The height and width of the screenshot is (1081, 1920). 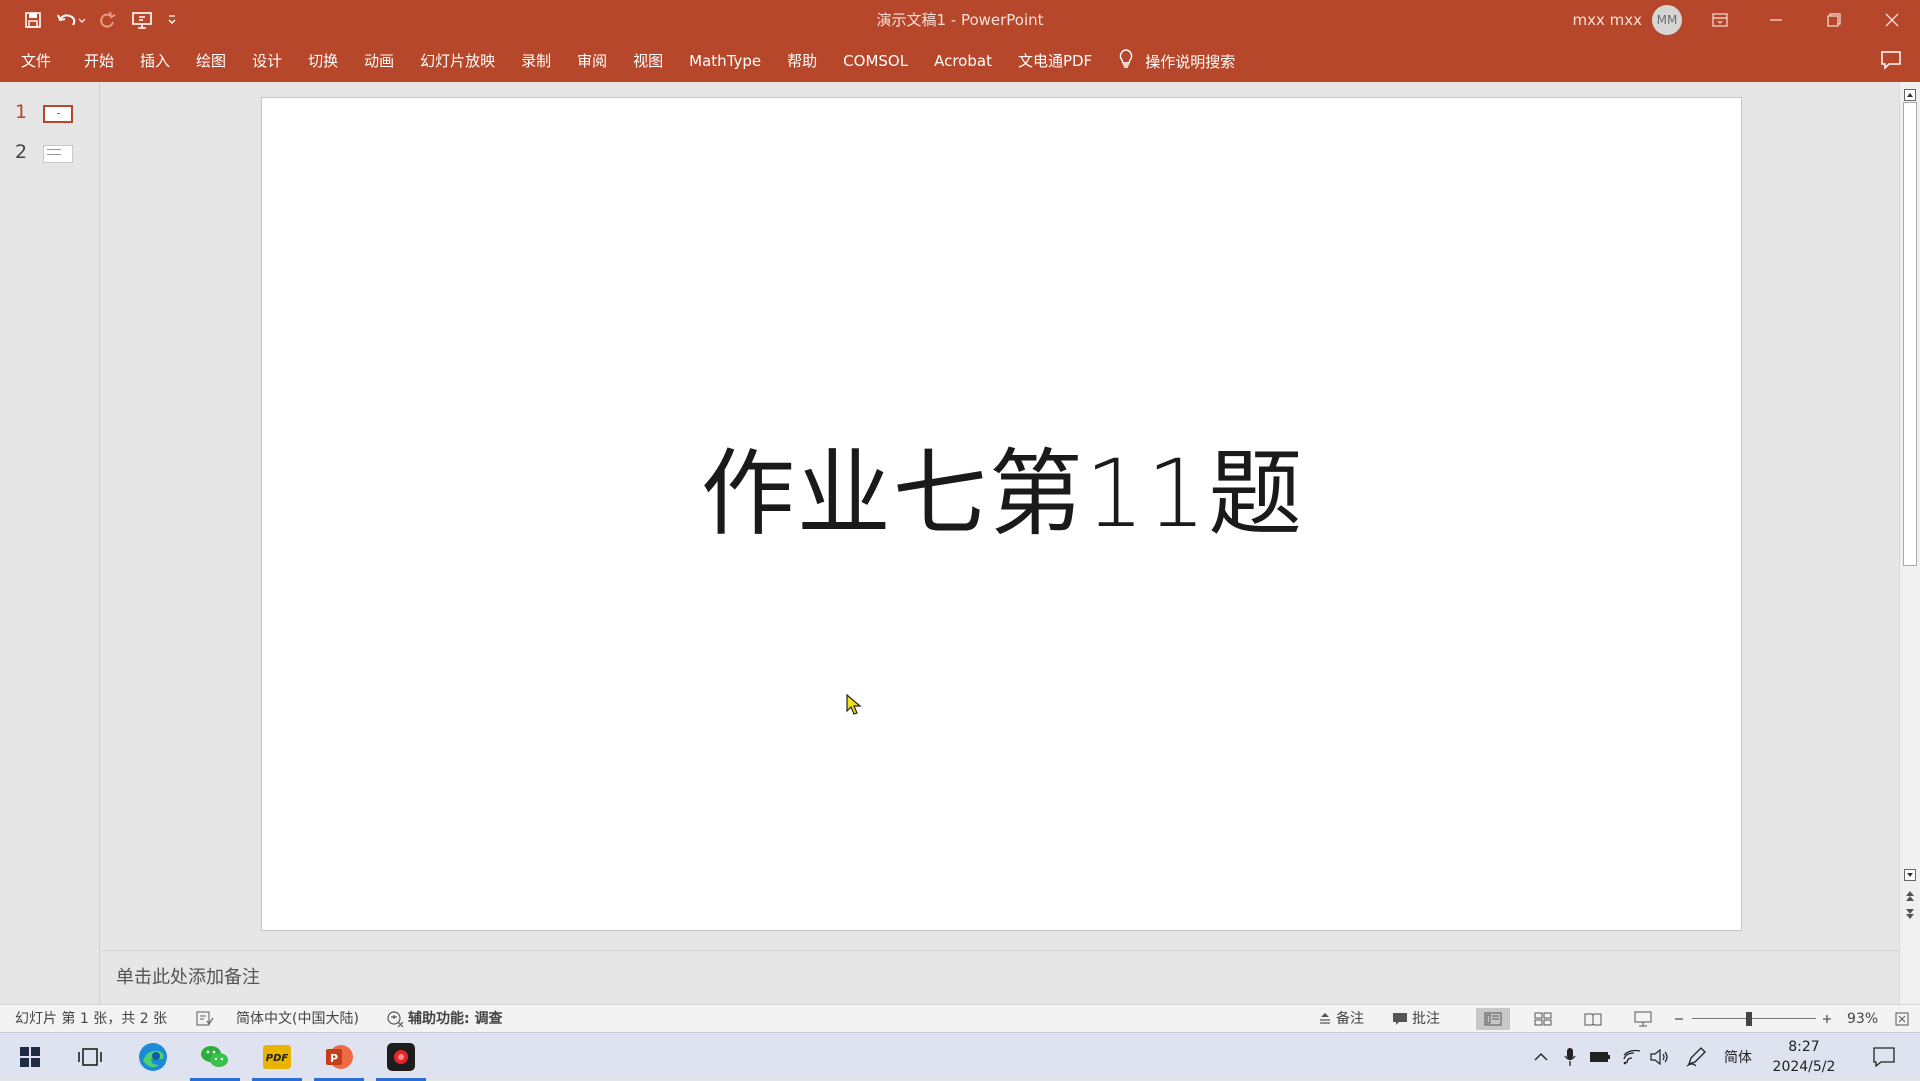 What do you see at coordinates (1754, 1018) in the screenshot?
I see `zoom-slider` at bounding box center [1754, 1018].